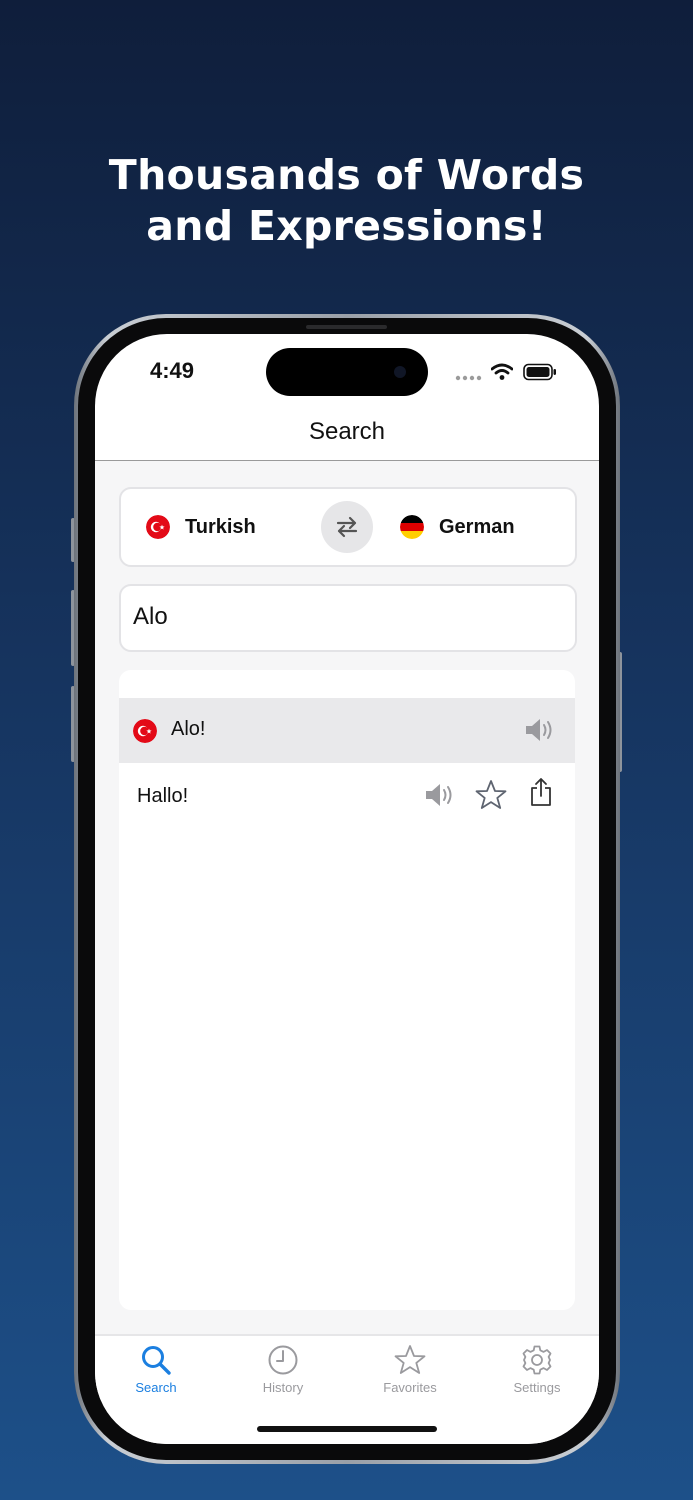 Image resolution: width=693 pixels, height=1500 pixels. I want to click on front-camera, so click(400, 372).